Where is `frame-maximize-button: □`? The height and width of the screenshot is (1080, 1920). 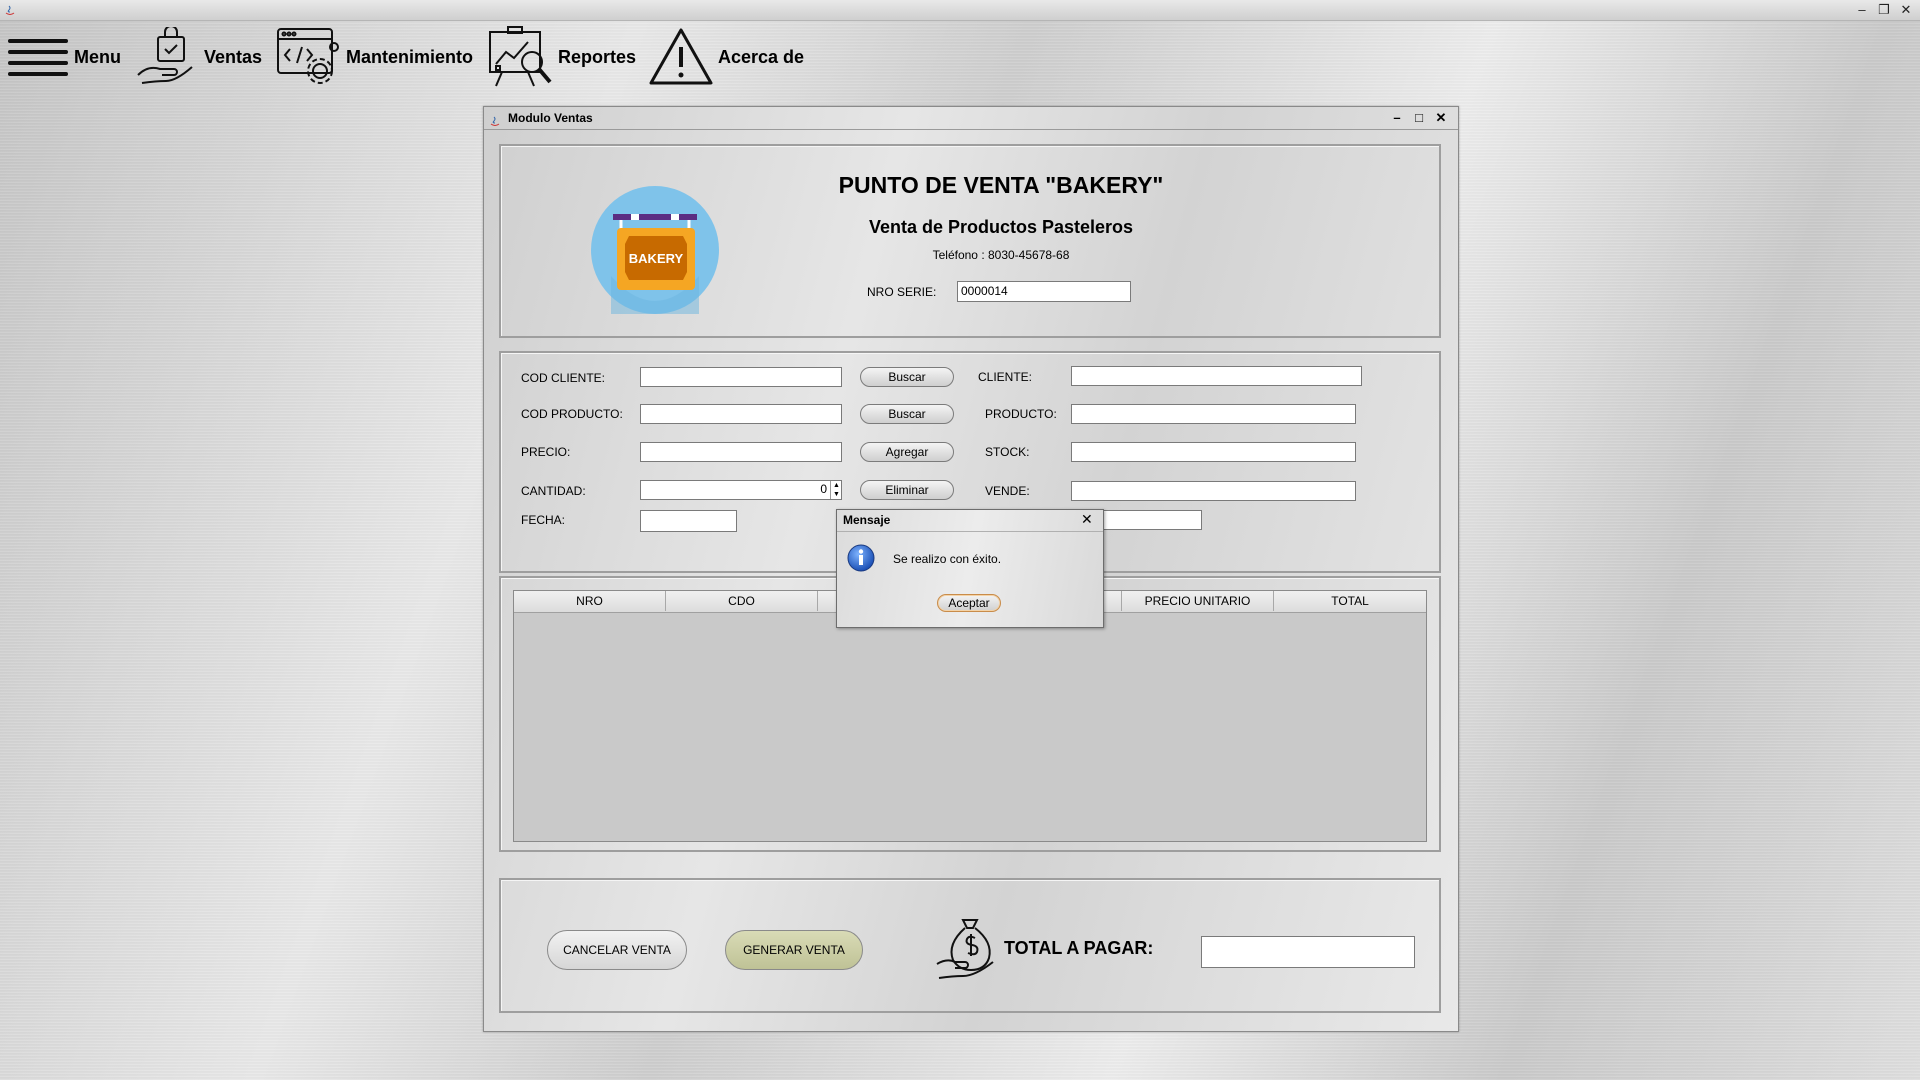 frame-maximize-button: □ is located at coordinates (1419, 118).